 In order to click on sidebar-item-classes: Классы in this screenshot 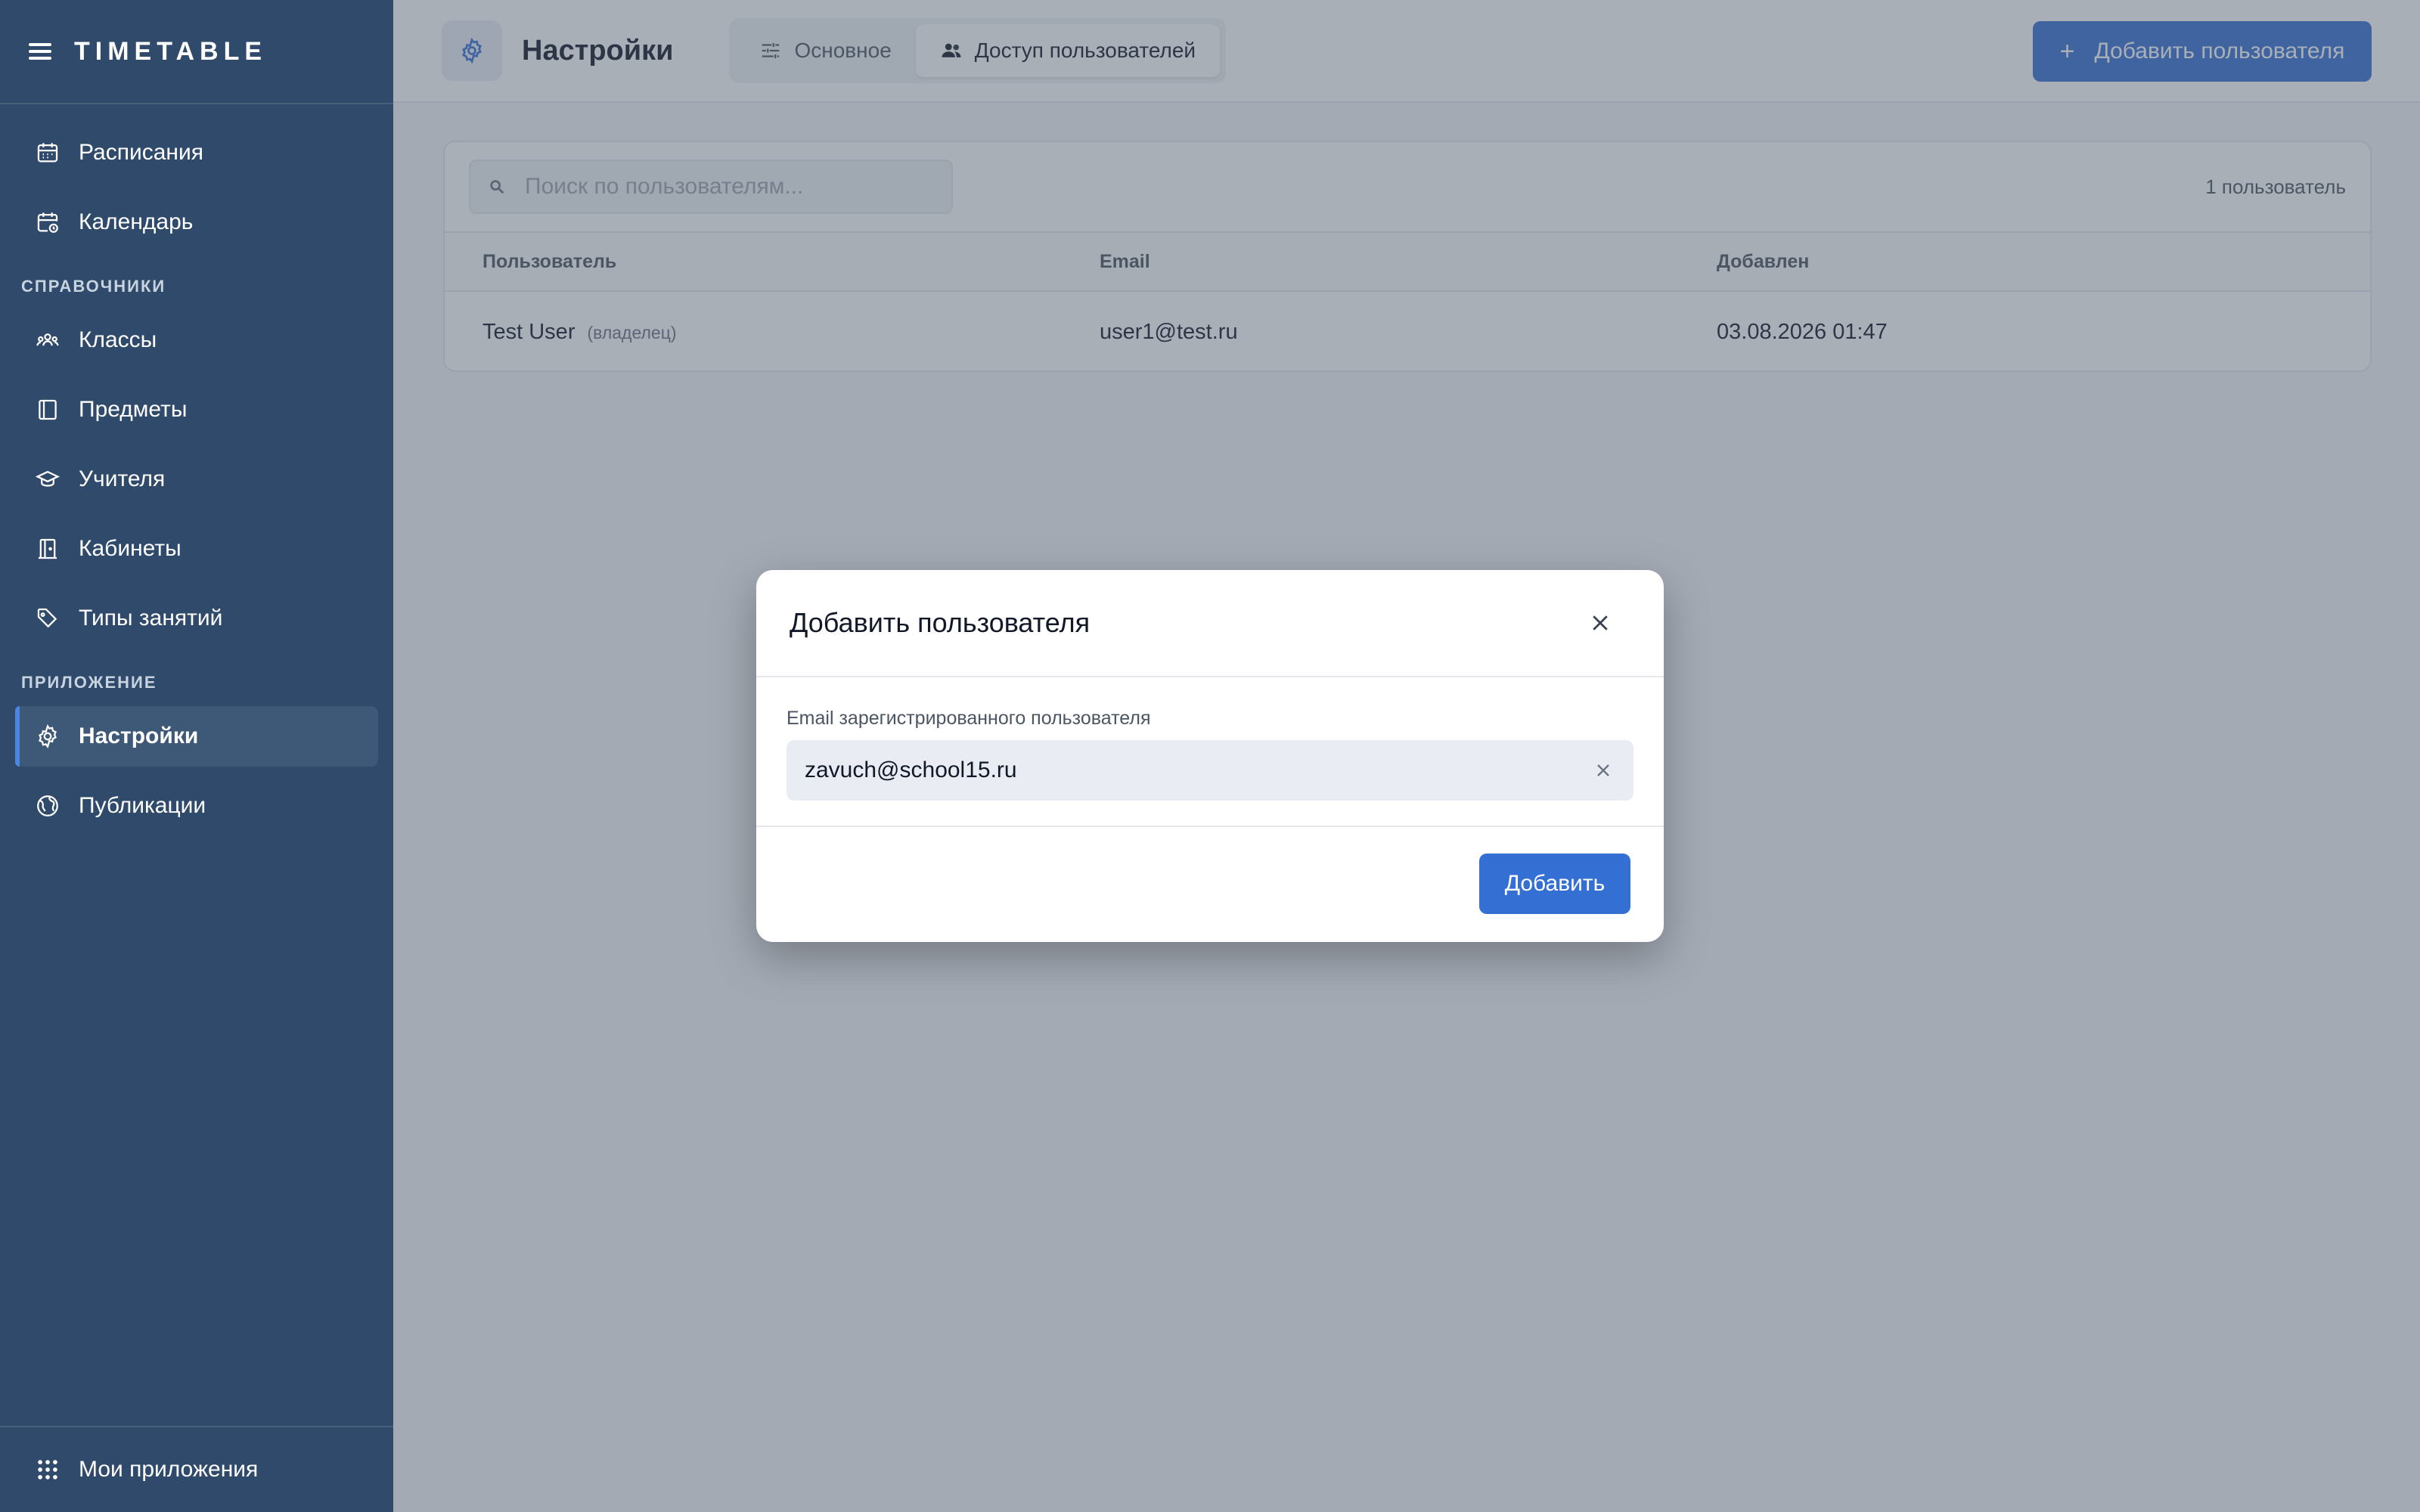, I will do `click(196, 340)`.